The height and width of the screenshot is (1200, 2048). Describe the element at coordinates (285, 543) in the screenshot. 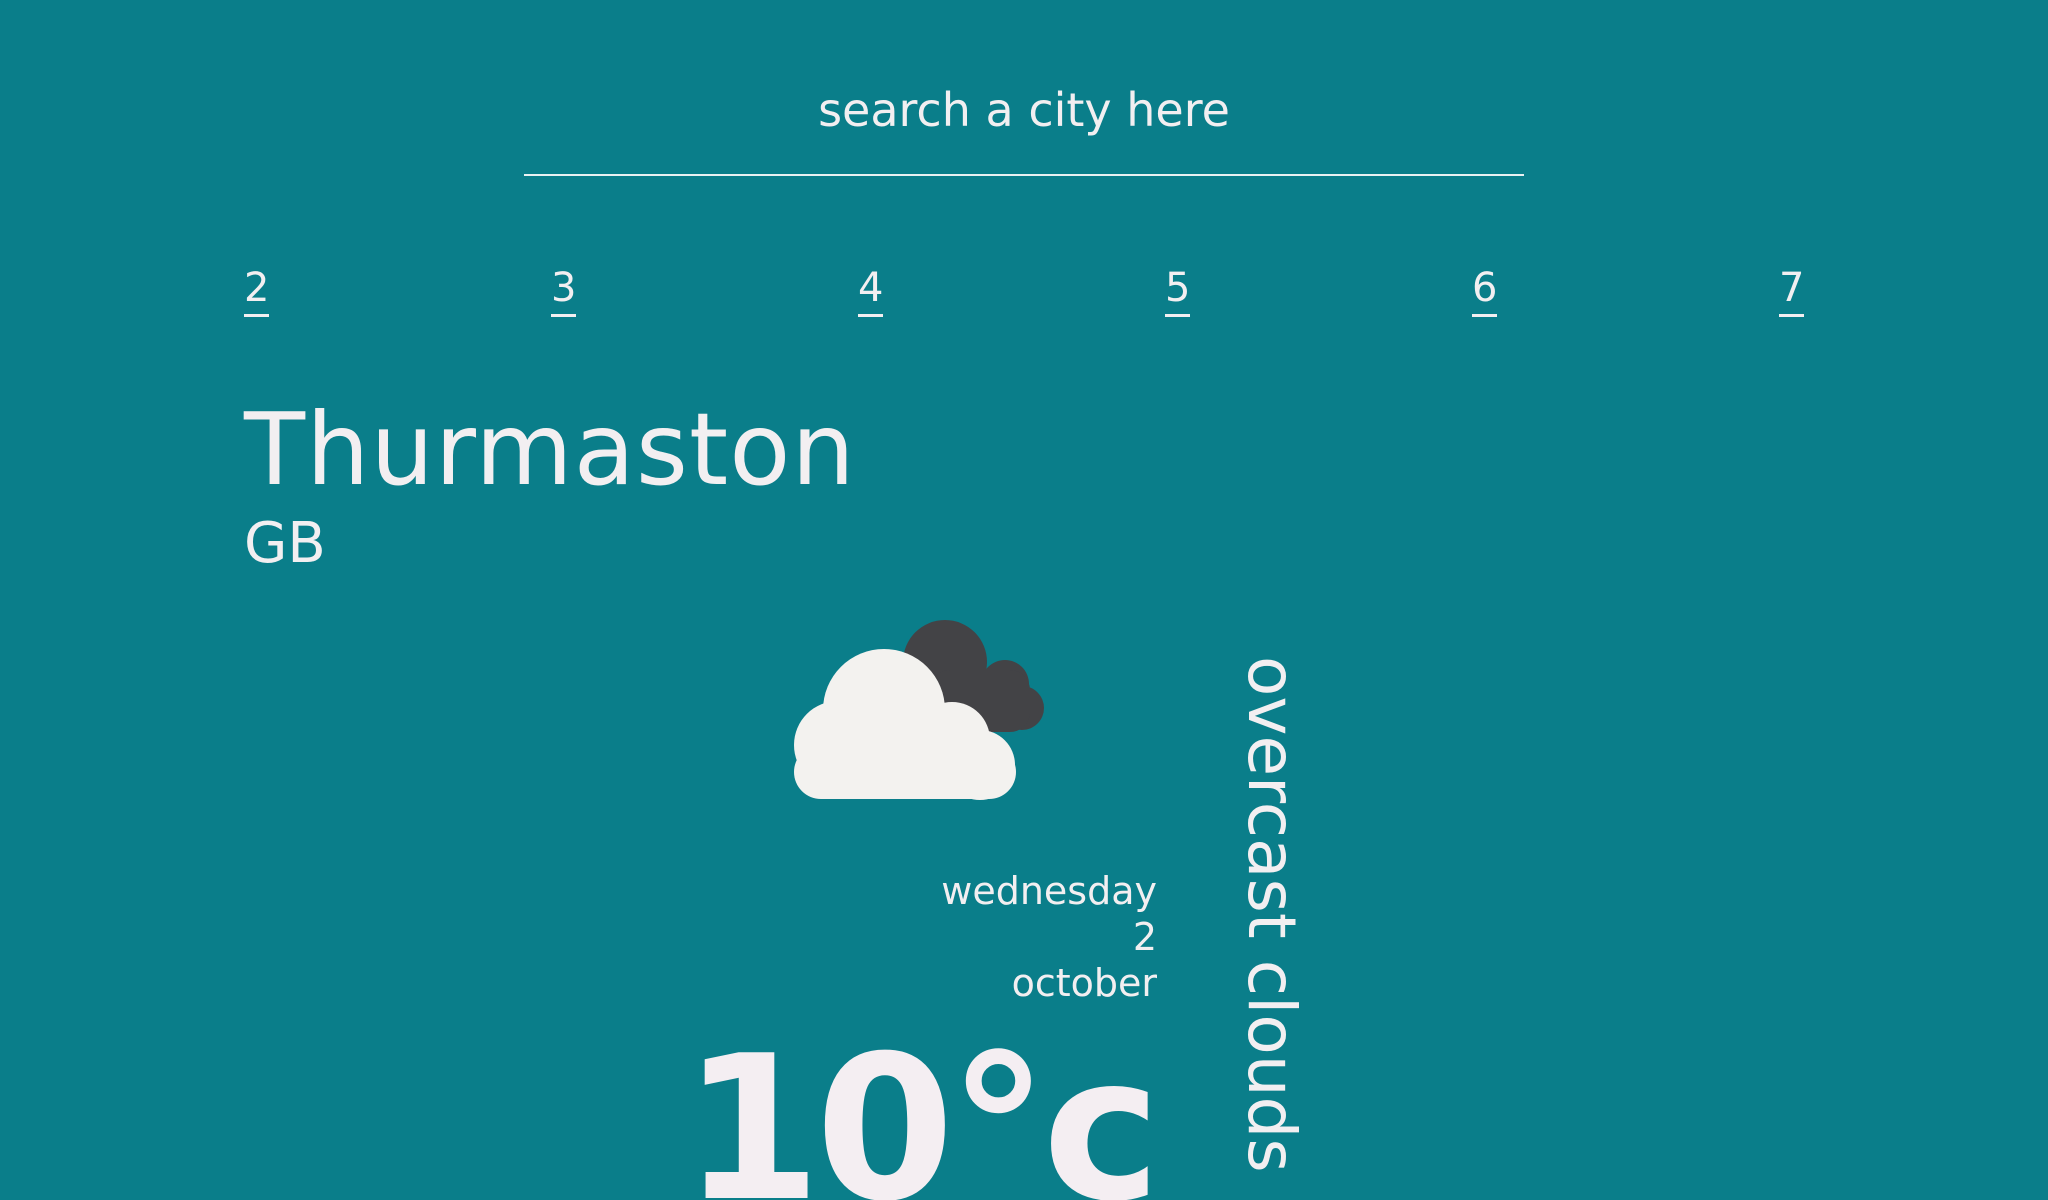

I see `country-code: GB` at that location.